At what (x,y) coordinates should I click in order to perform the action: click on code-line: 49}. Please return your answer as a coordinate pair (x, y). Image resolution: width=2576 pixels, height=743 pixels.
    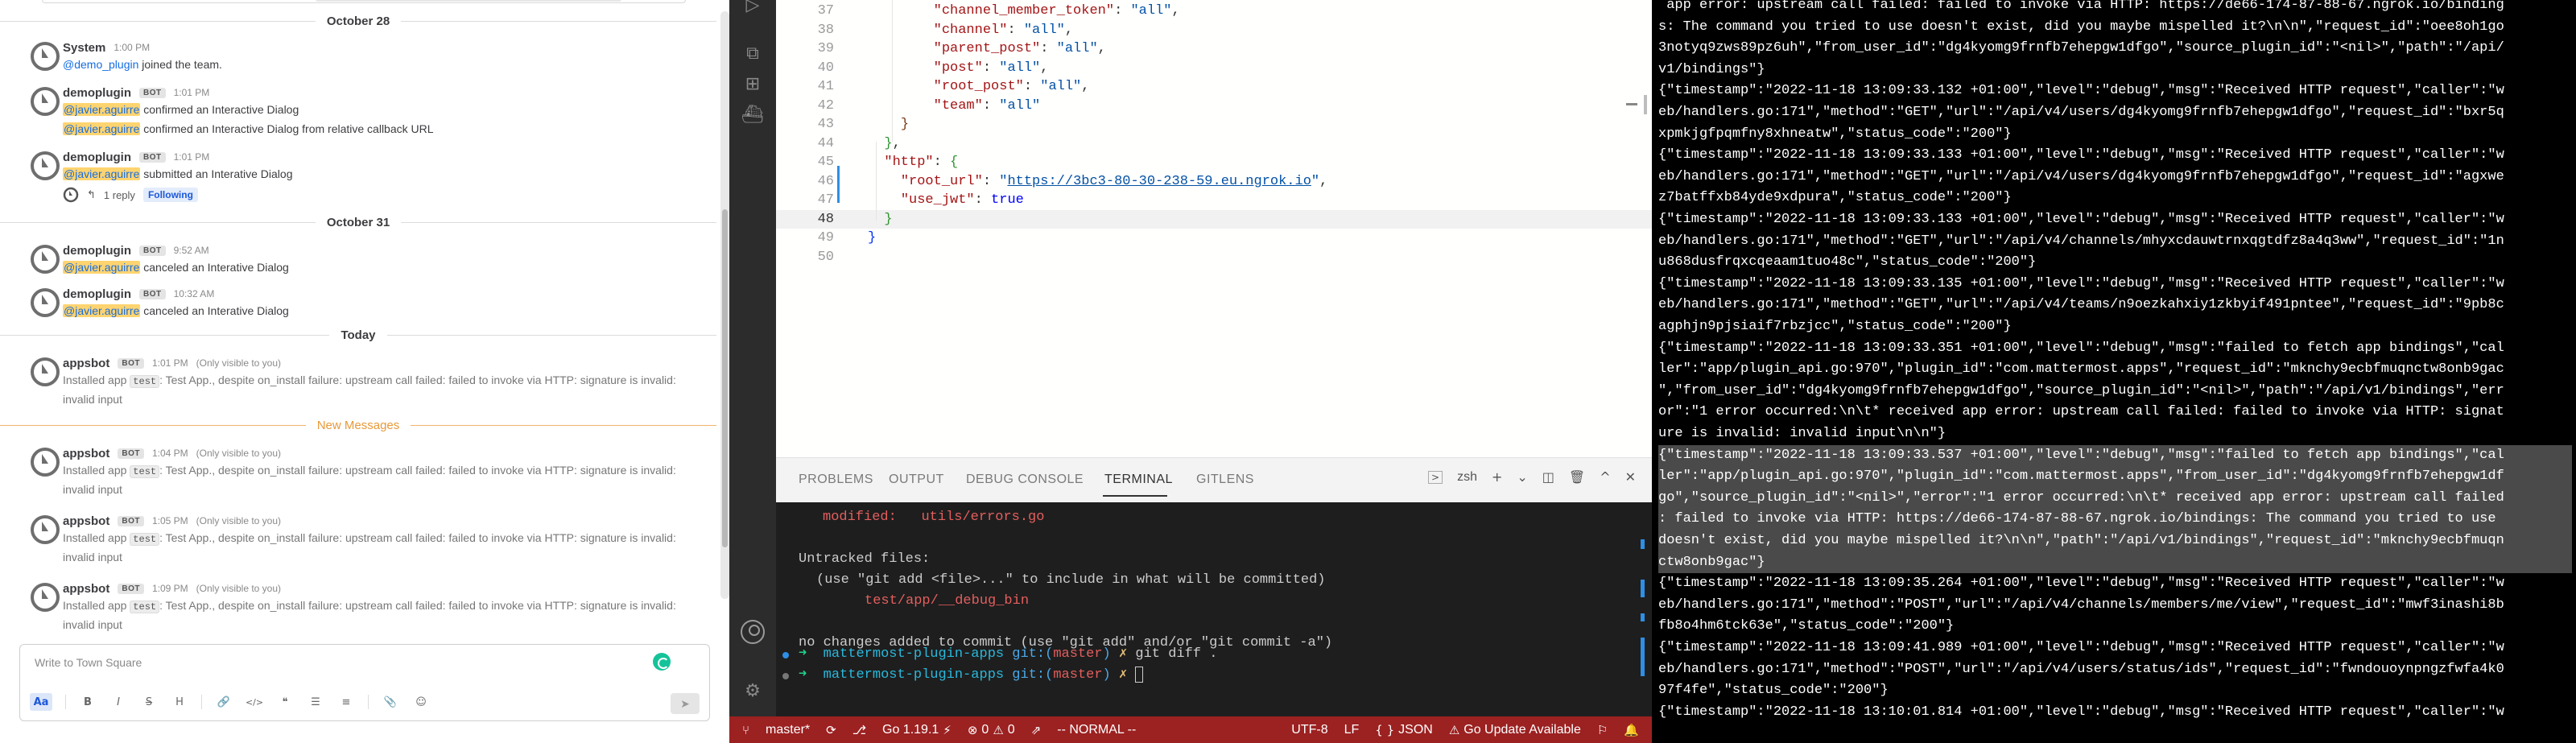
    Looking at the image, I should click on (1214, 238).